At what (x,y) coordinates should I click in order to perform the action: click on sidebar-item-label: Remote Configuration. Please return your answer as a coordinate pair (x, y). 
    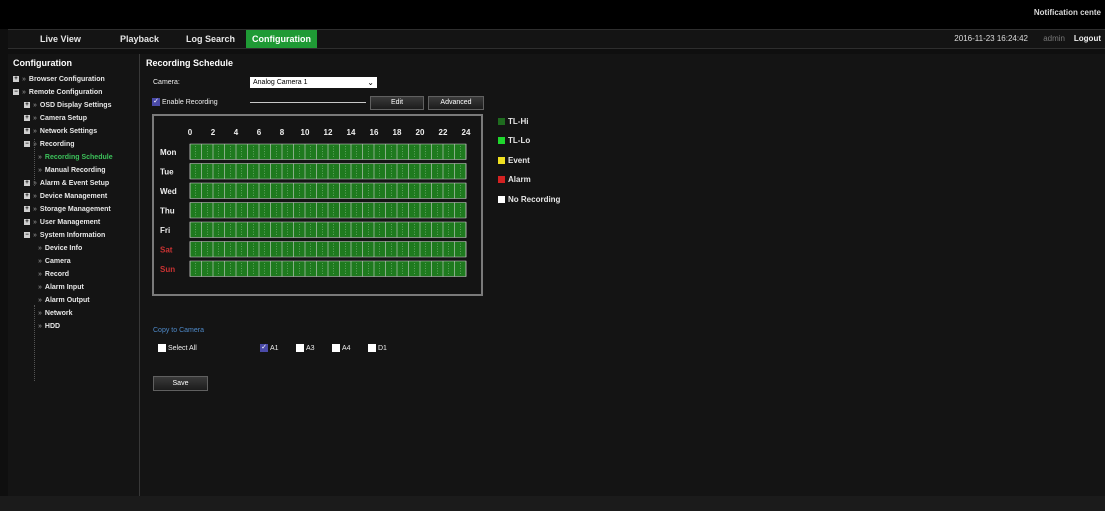
    Looking at the image, I should click on (65, 92).